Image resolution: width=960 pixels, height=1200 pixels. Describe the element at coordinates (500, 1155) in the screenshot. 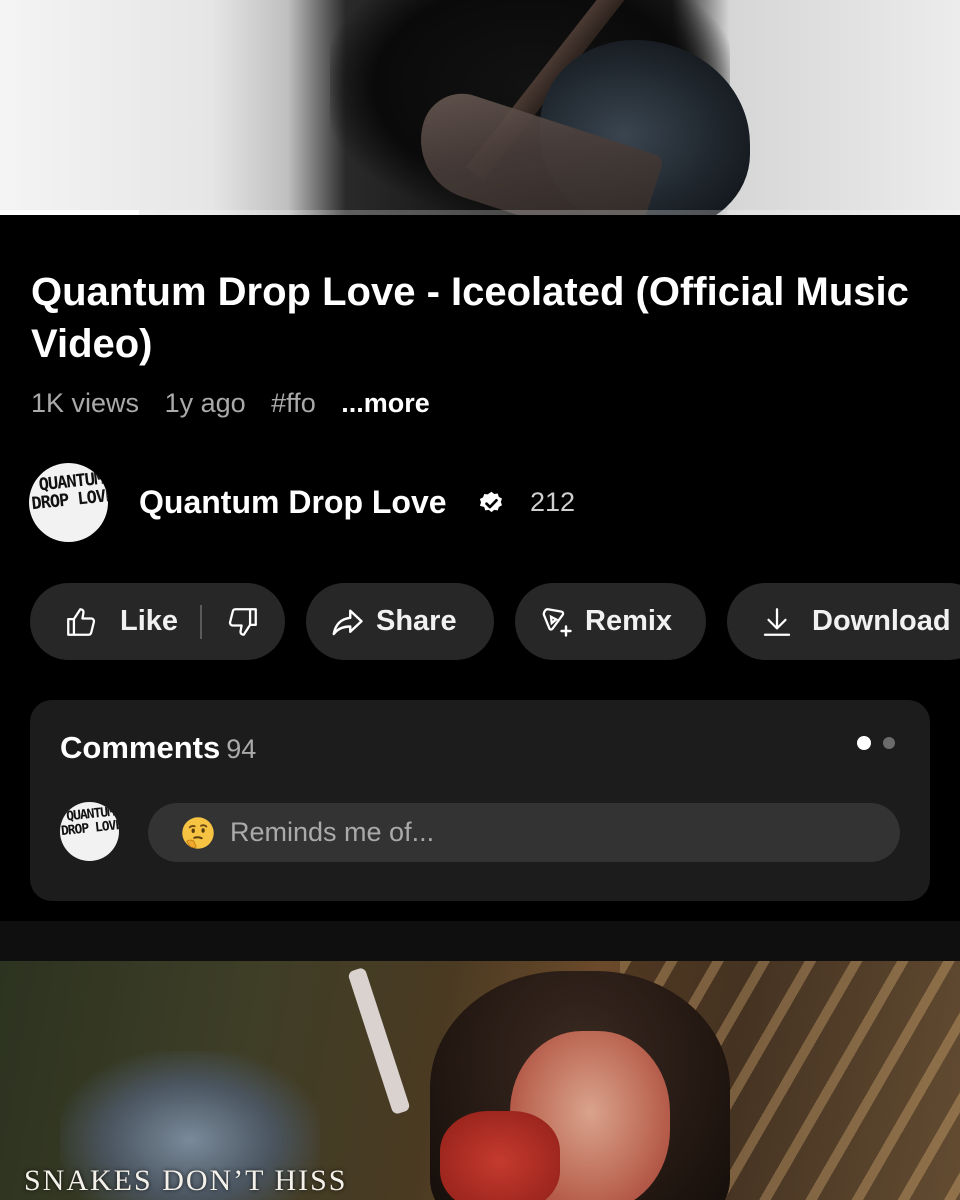

I see `thumbnail-person-hand` at that location.